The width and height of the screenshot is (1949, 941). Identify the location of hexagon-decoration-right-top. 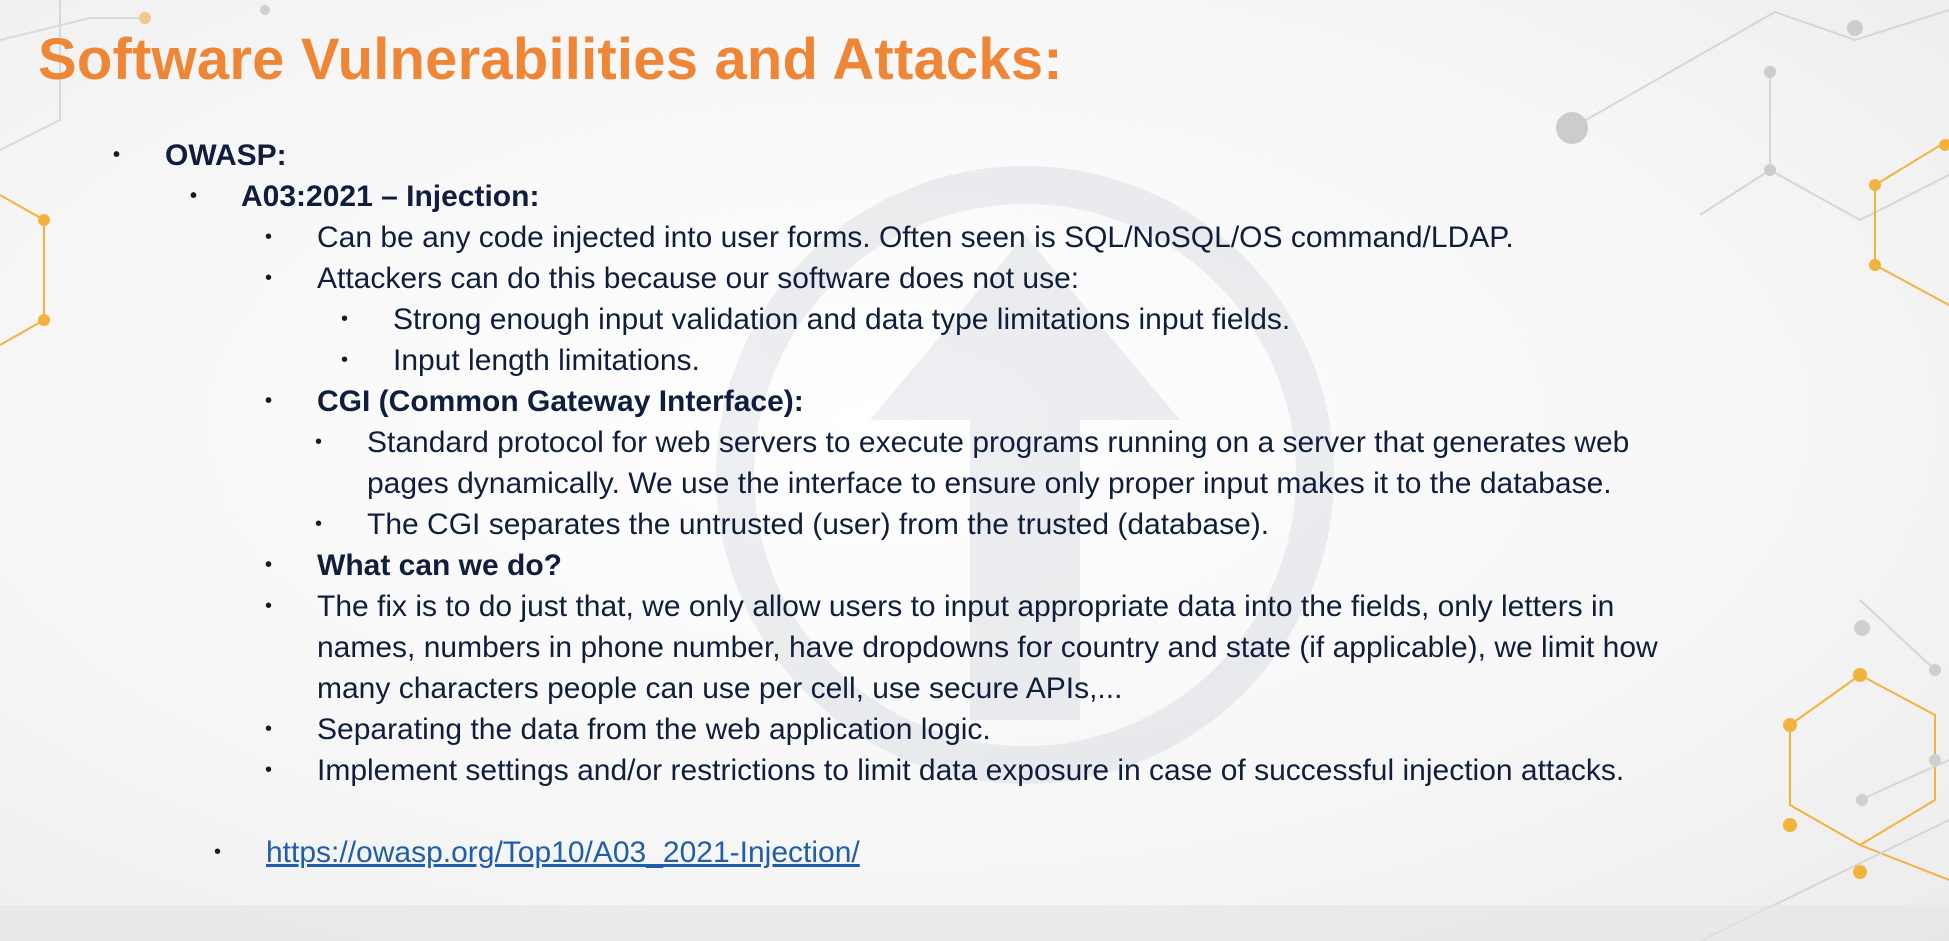
(1909, 222).